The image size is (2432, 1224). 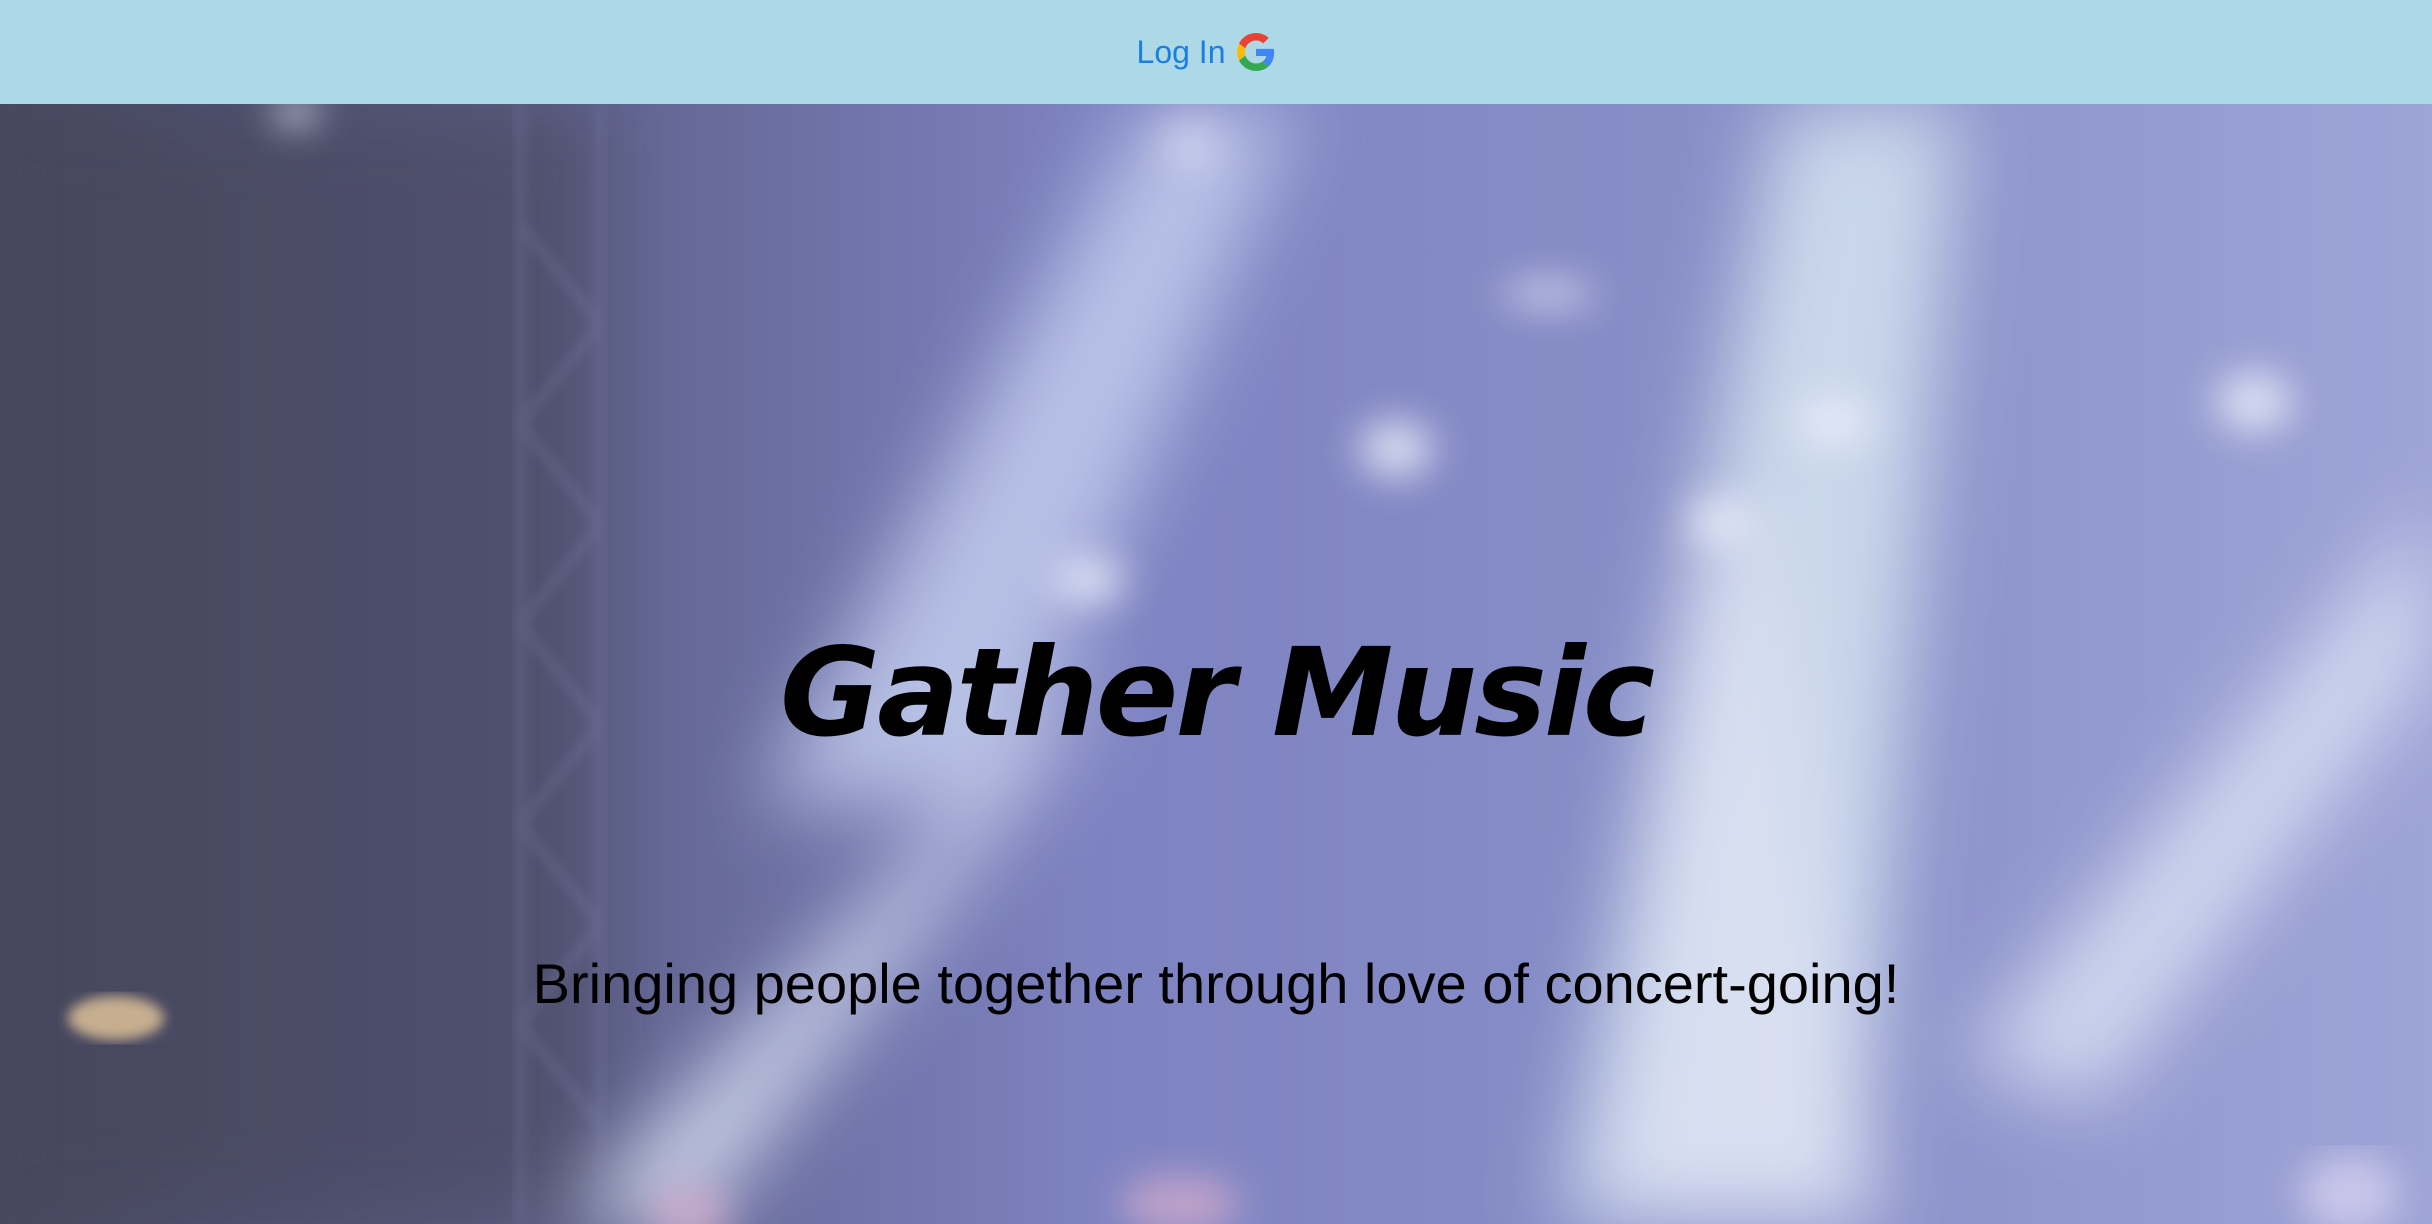 I want to click on login-label: Log In, so click(x=1181, y=51).